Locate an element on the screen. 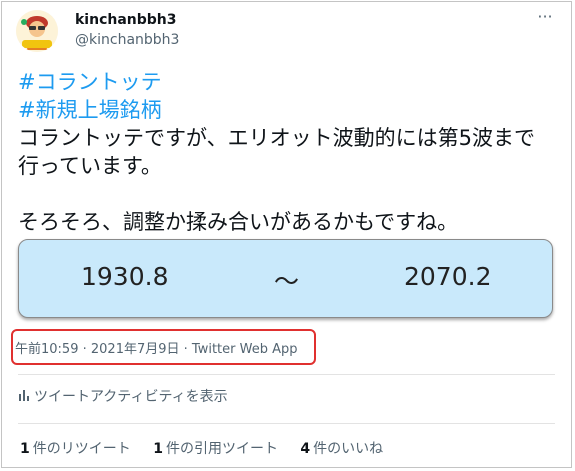  retweet-label: 件のリツイート is located at coordinates (81, 449).